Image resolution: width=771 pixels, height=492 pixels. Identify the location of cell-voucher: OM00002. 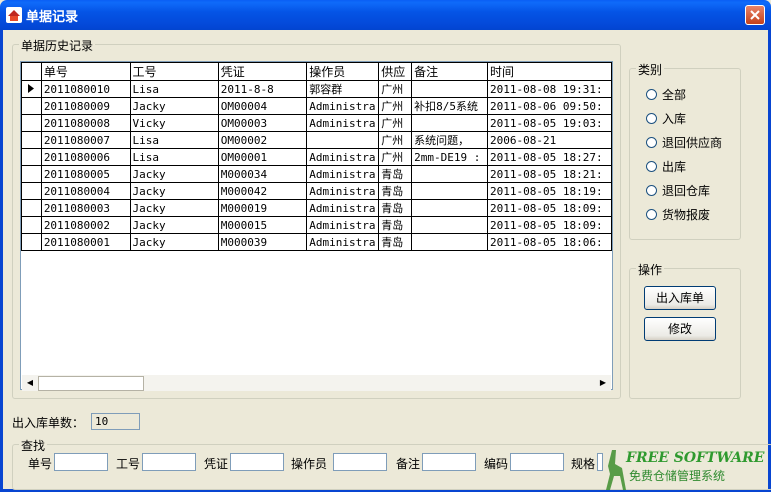
(262, 140).